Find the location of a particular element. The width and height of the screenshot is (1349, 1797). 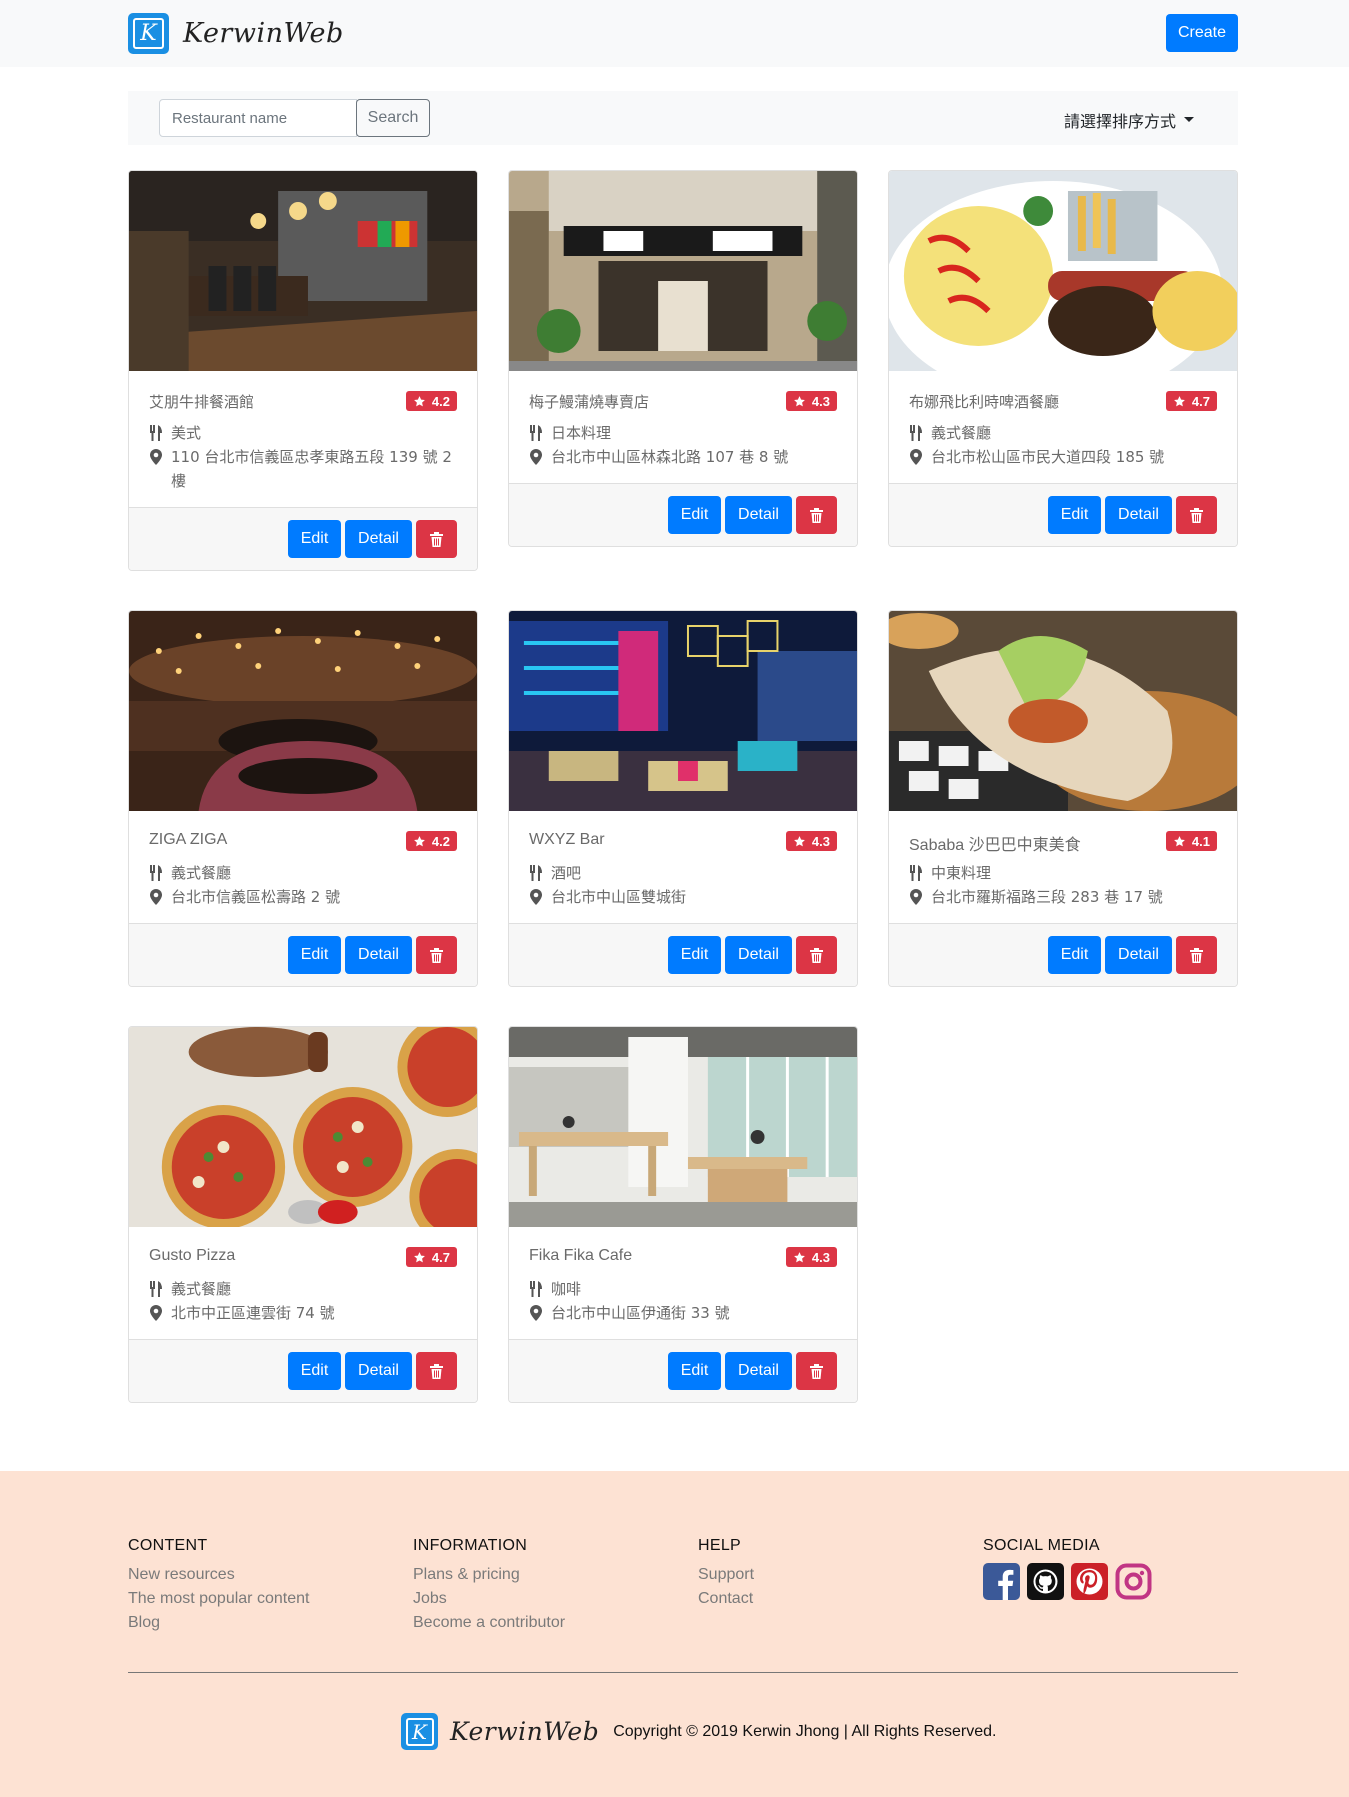

rating-value: 4.1 is located at coordinates (1200, 841).